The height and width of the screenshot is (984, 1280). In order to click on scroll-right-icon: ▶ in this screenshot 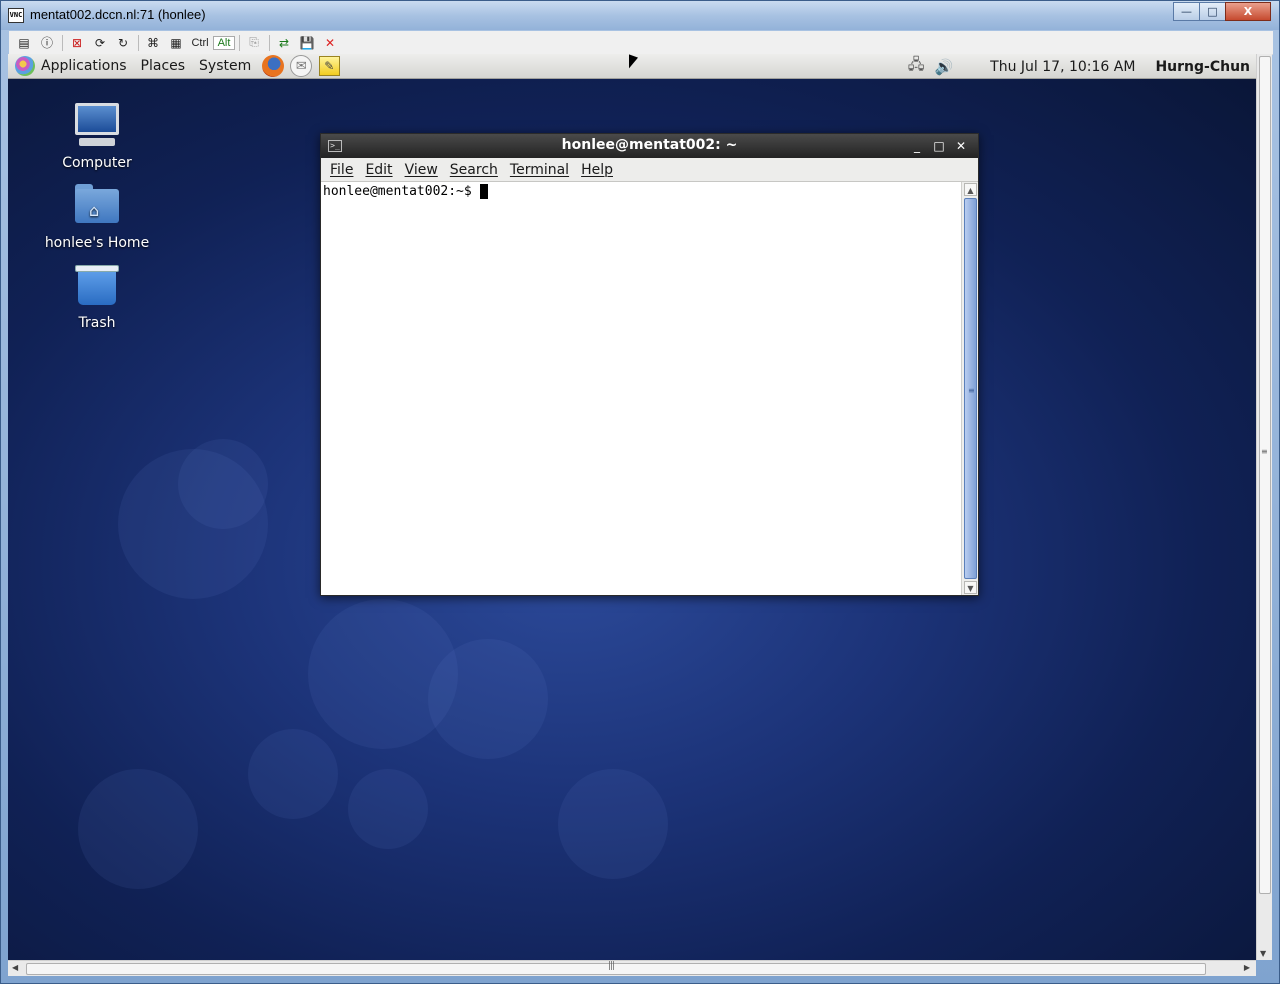, I will do `click(1247, 967)`.